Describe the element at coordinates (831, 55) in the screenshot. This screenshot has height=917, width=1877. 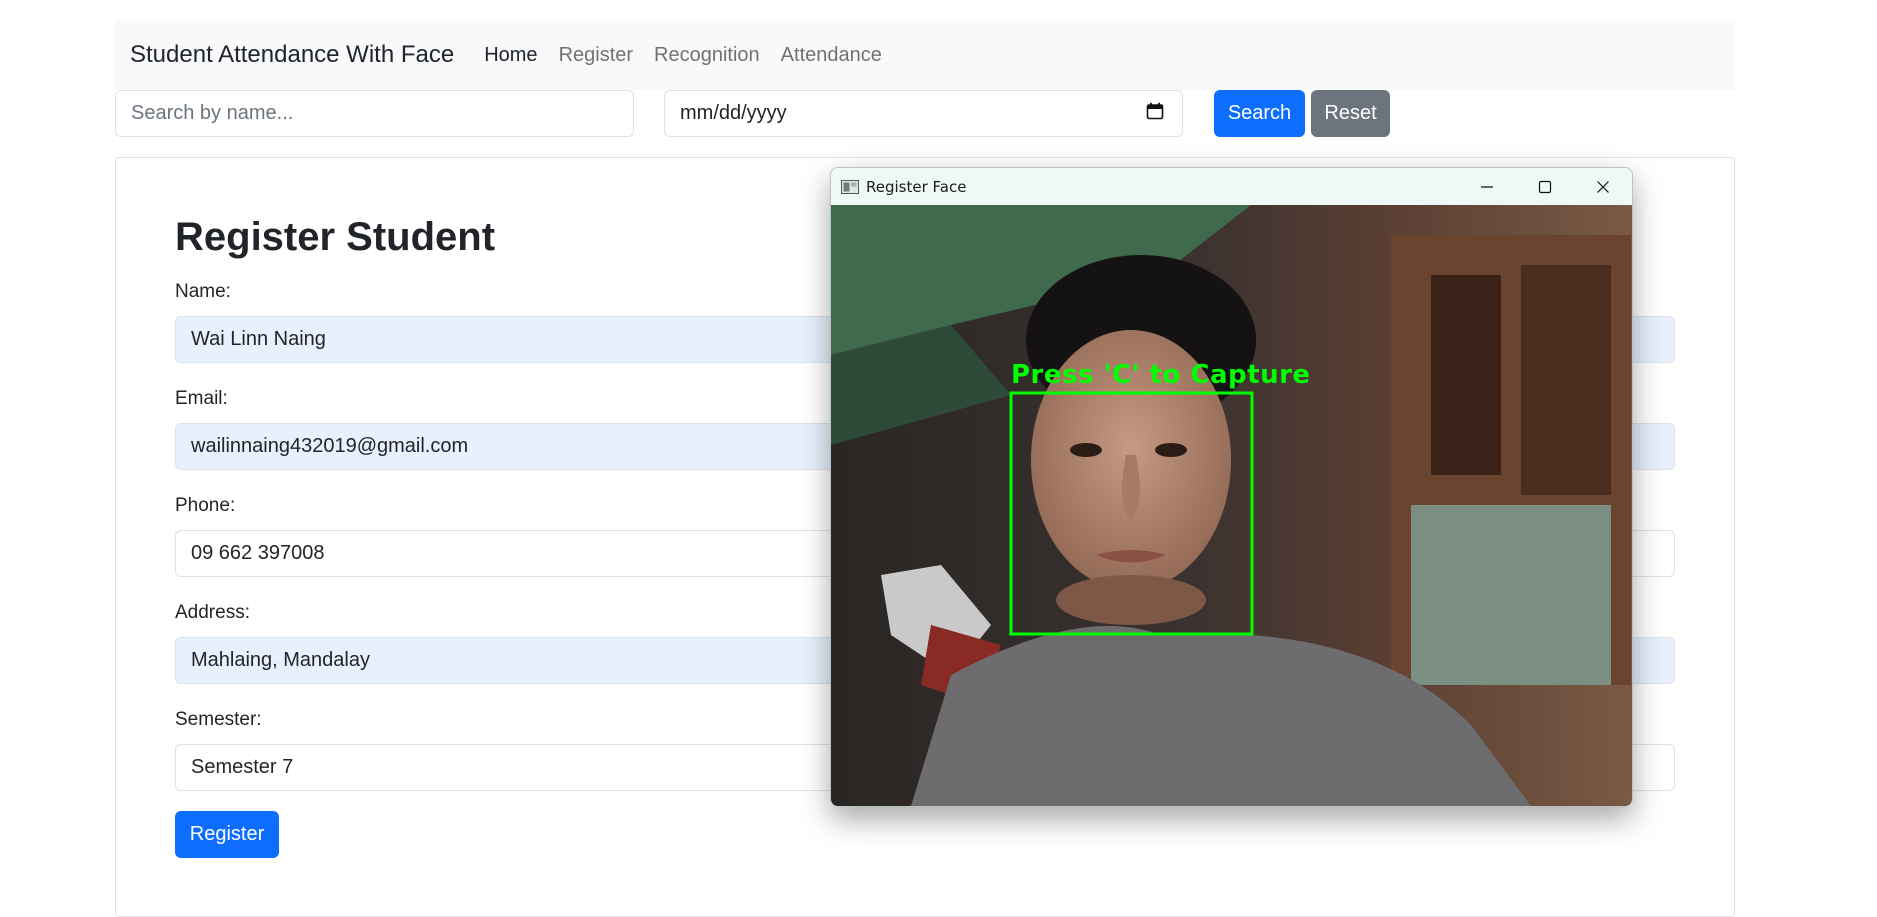
I see `nav-link-attendance: Attendance` at that location.